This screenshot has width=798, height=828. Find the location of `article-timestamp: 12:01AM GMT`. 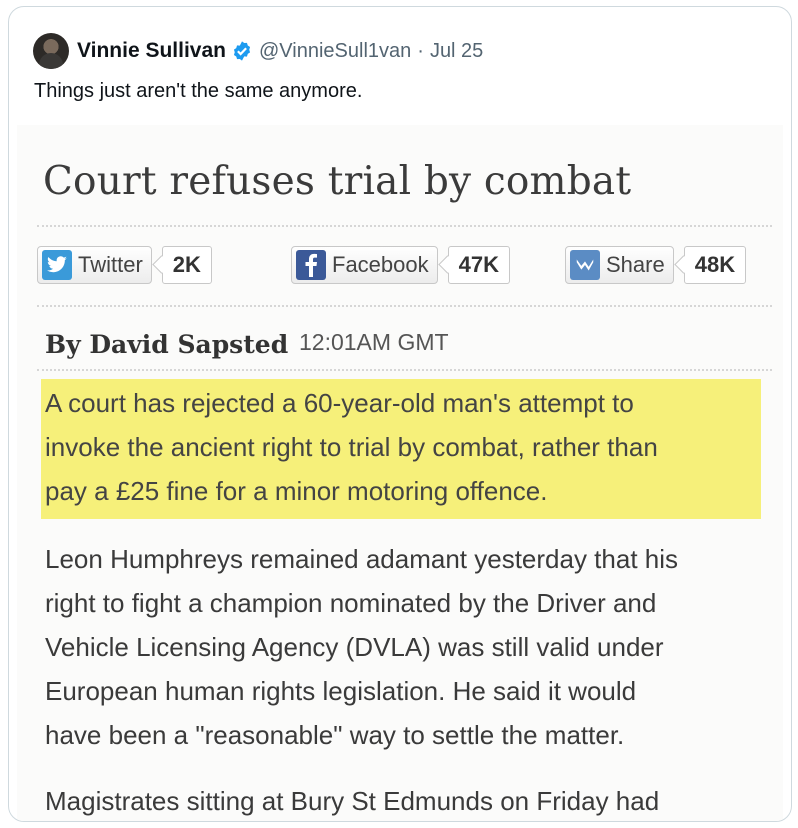

article-timestamp: 12:01AM GMT is located at coordinates (374, 342).